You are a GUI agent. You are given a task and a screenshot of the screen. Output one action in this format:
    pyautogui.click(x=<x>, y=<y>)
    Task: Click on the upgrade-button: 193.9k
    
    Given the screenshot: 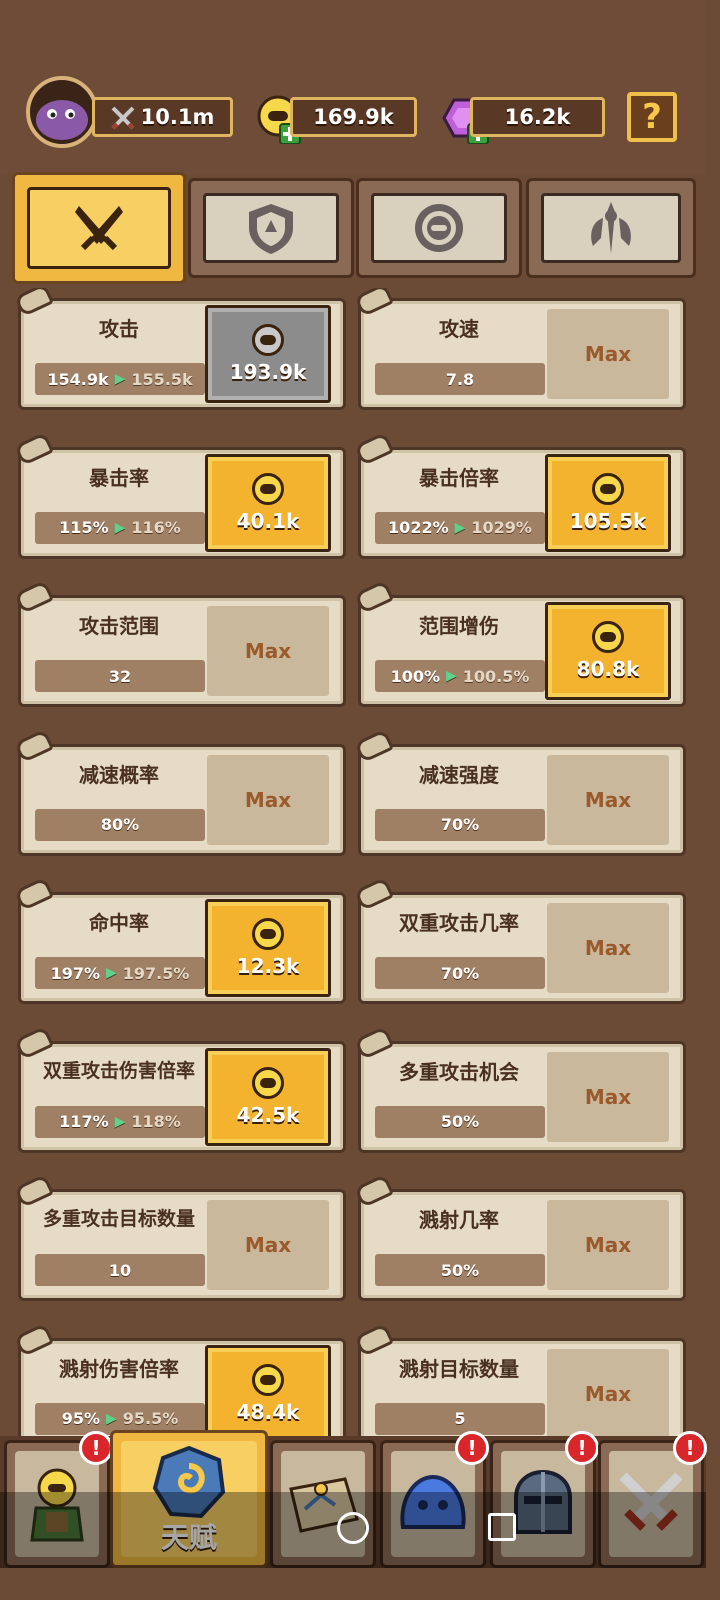 What is the action you would take?
    pyautogui.click(x=268, y=354)
    